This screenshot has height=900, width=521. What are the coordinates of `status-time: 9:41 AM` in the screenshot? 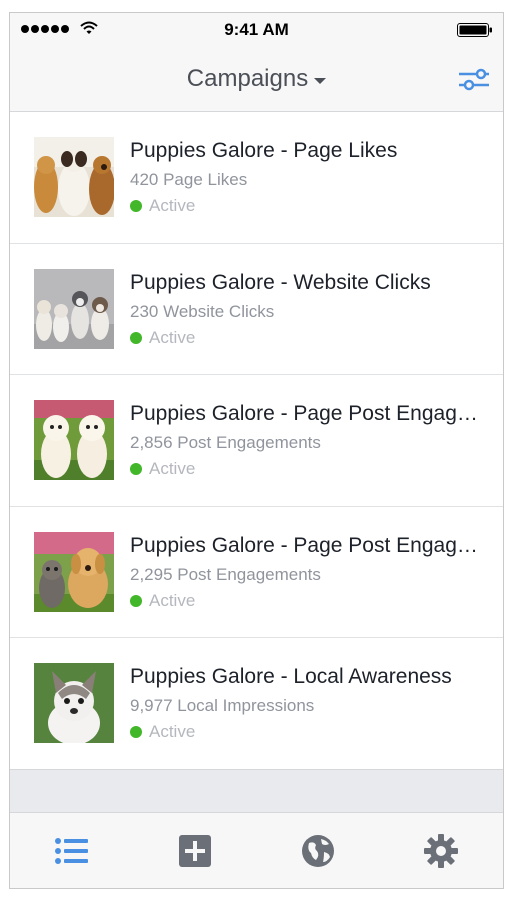 It's located at (256, 29).